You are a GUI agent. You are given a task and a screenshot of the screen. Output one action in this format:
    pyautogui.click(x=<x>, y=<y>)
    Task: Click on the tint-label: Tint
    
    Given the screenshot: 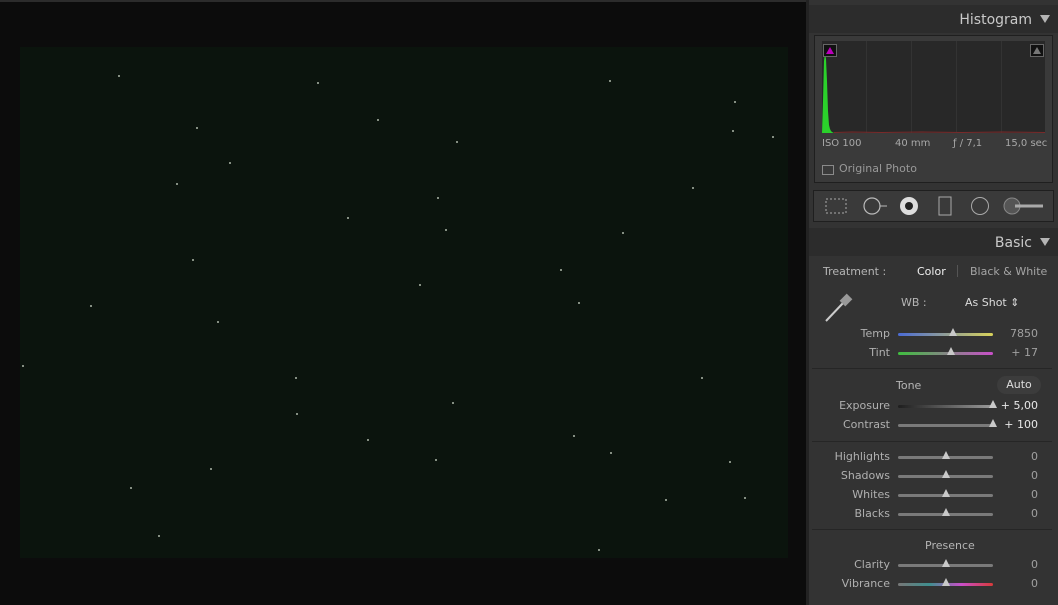 What is the action you would take?
    pyautogui.click(x=879, y=352)
    